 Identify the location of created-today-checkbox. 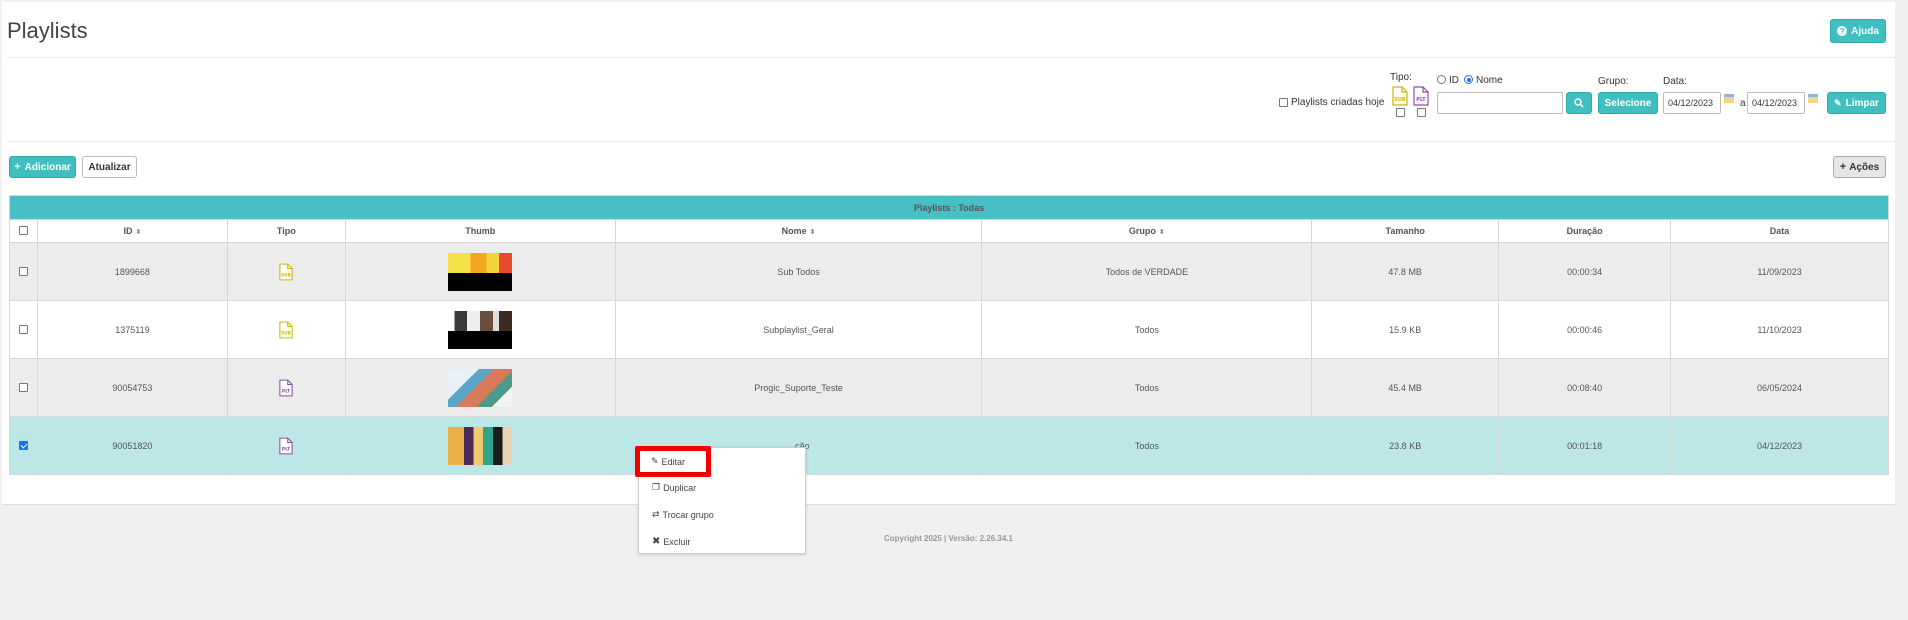
(1283, 102).